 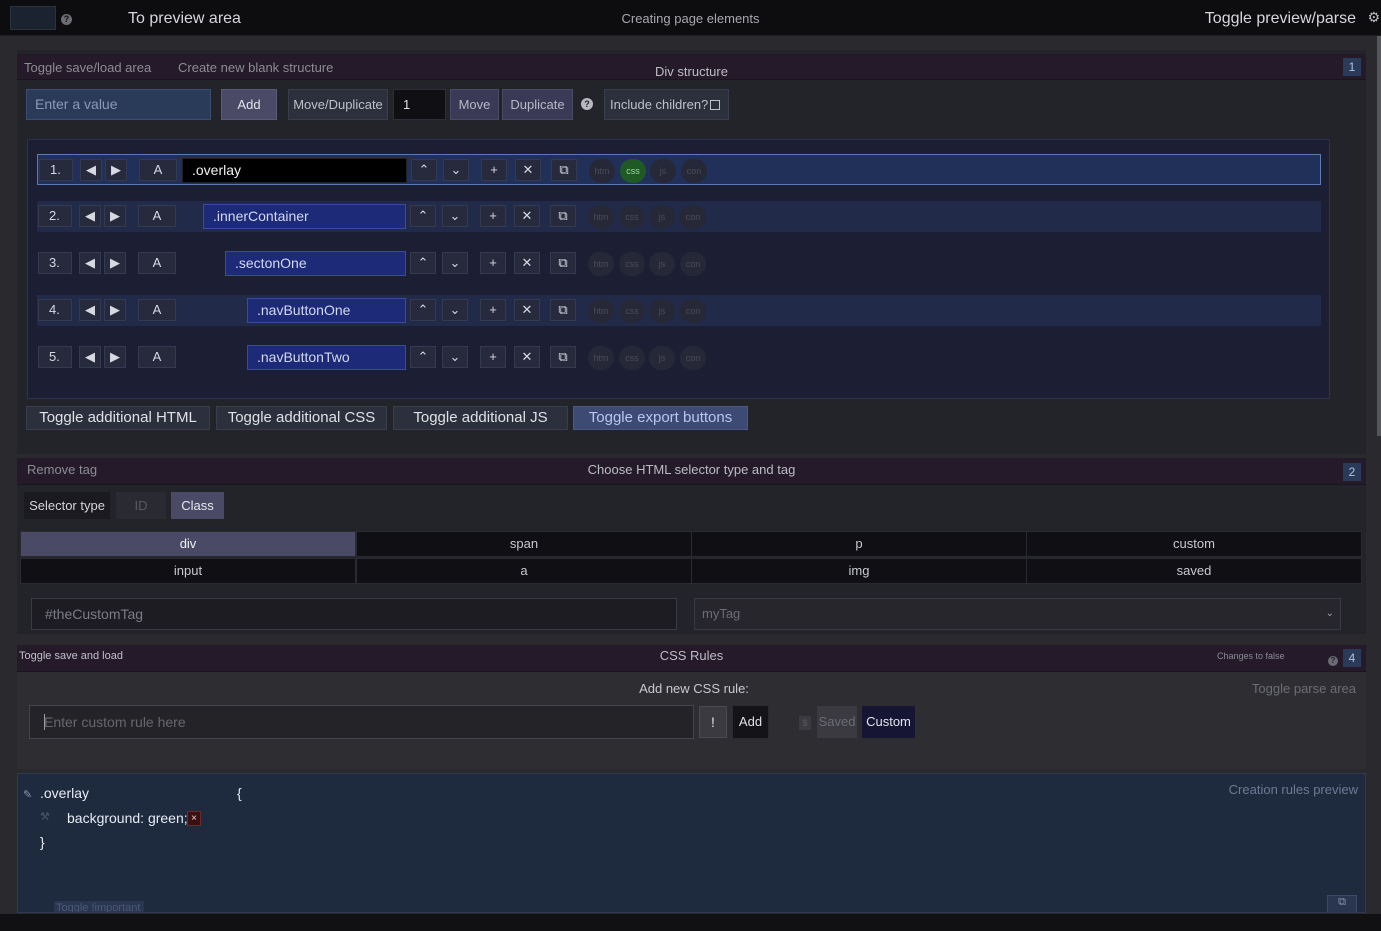 What do you see at coordinates (188, 571) in the screenshot?
I see `tag-option-input: input` at bounding box center [188, 571].